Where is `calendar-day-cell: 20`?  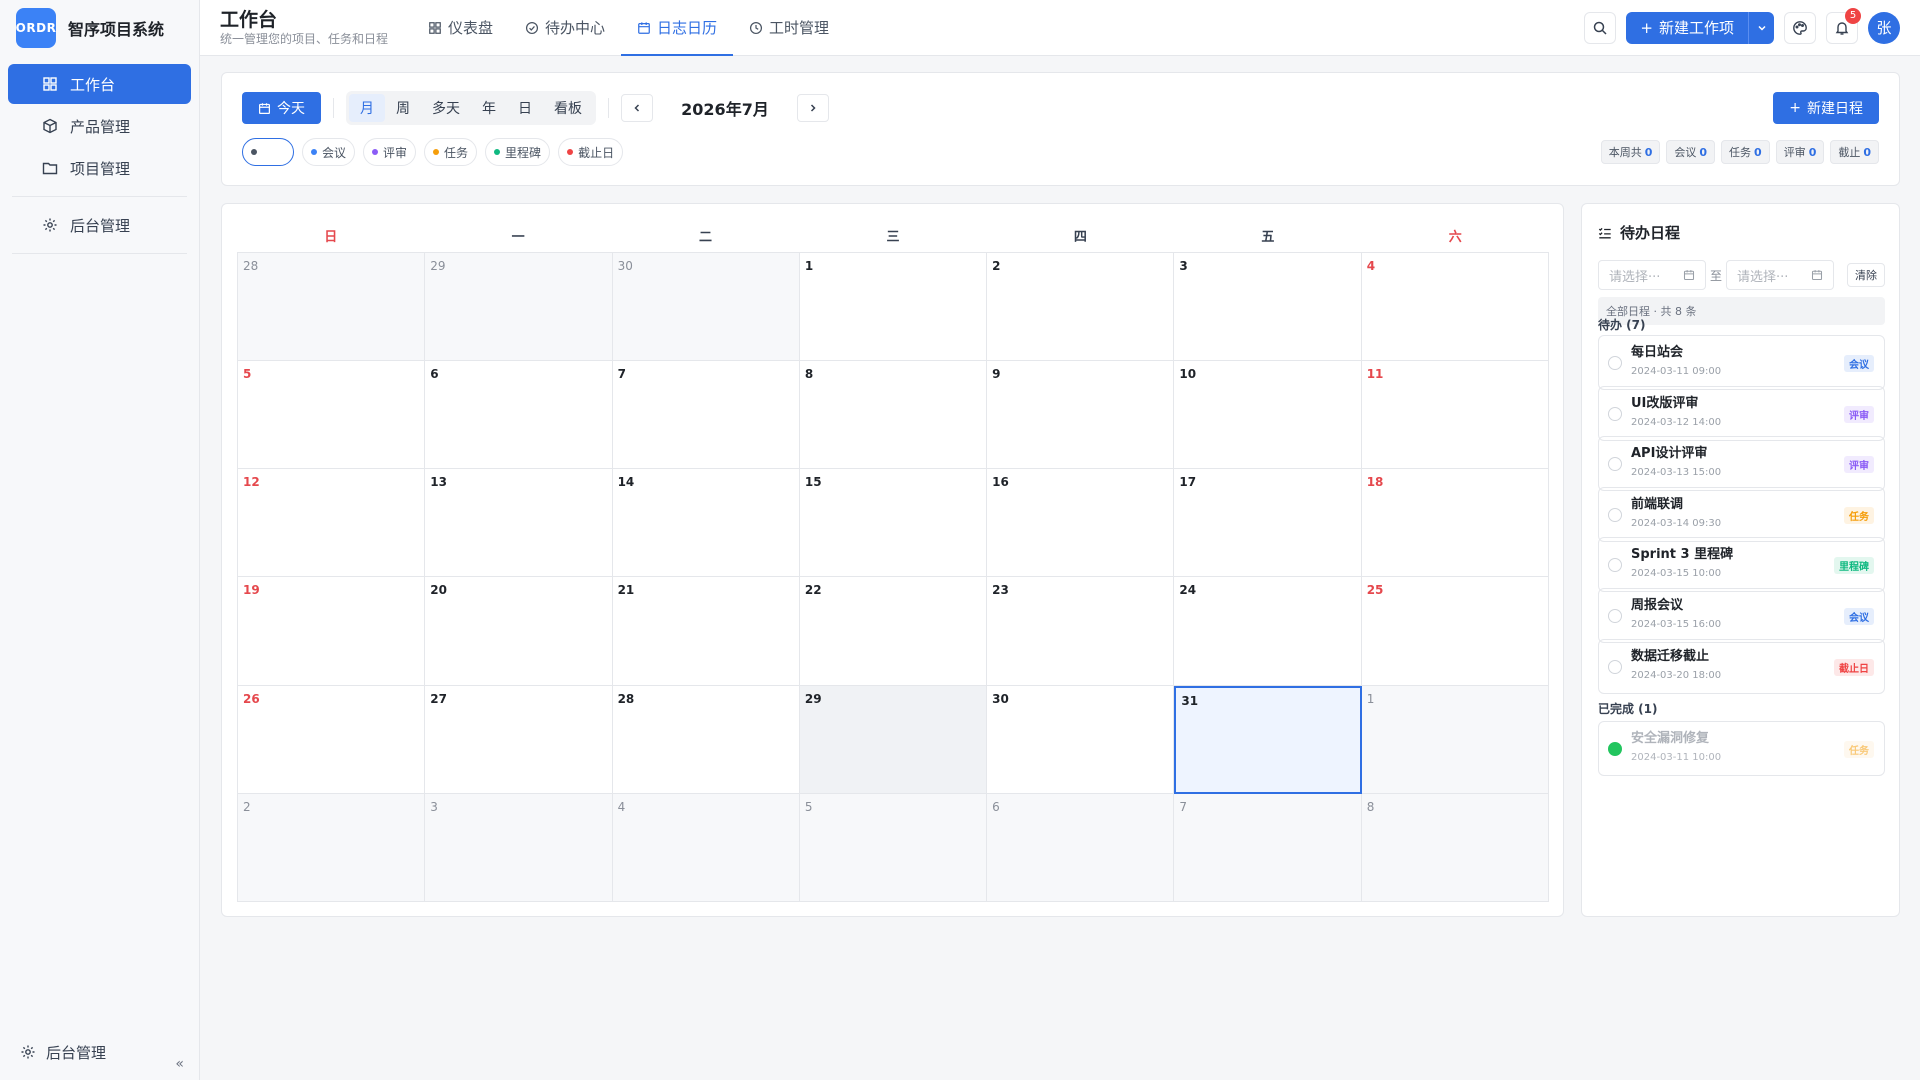 calendar-day-cell: 20 is located at coordinates (519, 631).